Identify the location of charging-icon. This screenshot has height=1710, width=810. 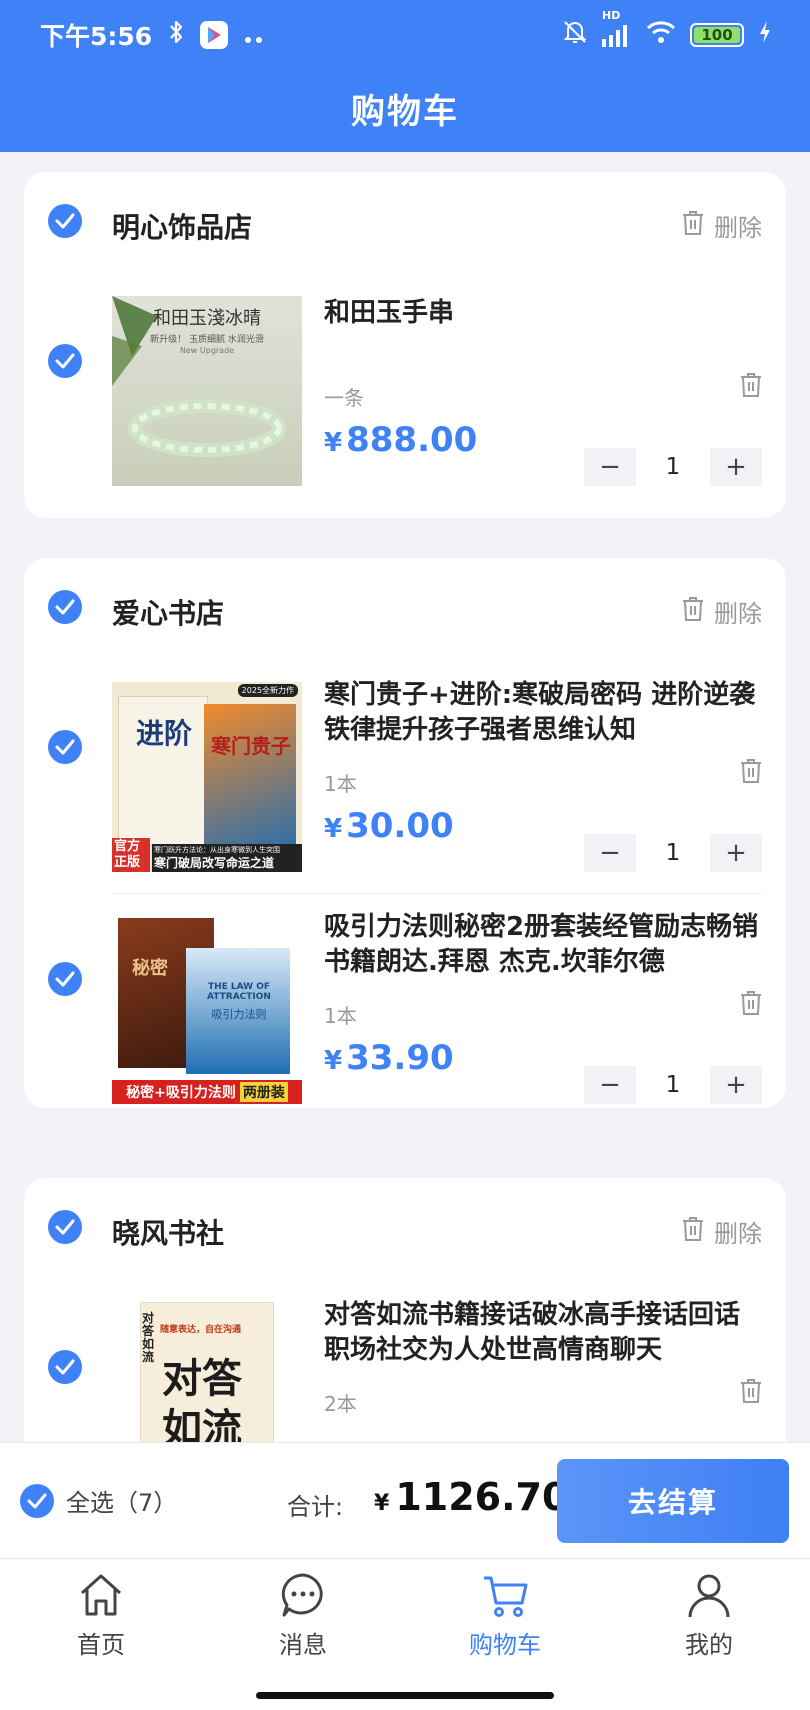
(765, 35).